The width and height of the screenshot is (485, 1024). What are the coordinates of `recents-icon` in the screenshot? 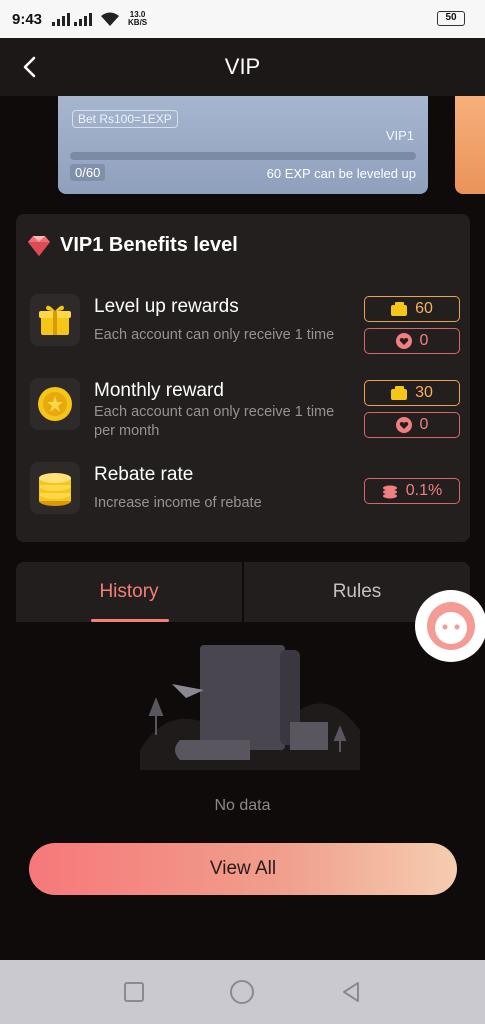 It's located at (134, 992).